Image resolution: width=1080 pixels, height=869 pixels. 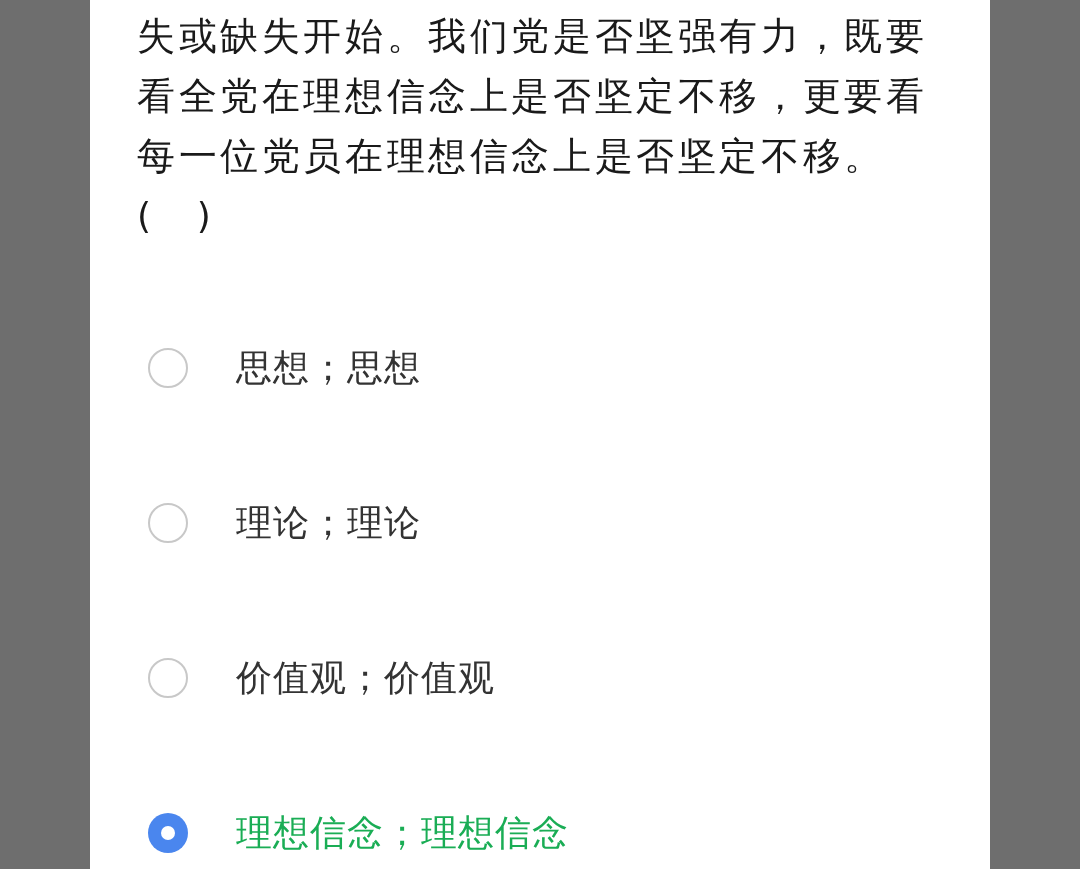 What do you see at coordinates (365, 678) in the screenshot?
I see `option-label: 价值观；价值观` at bounding box center [365, 678].